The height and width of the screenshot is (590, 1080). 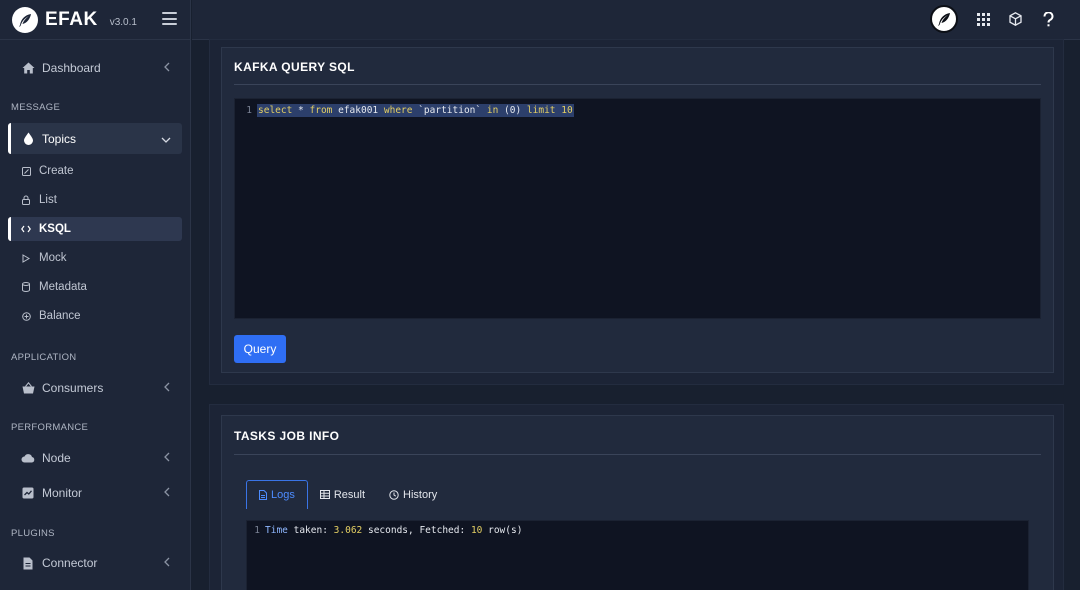 What do you see at coordinates (275, 110) in the screenshot?
I see `sql-token: select` at bounding box center [275, 110].